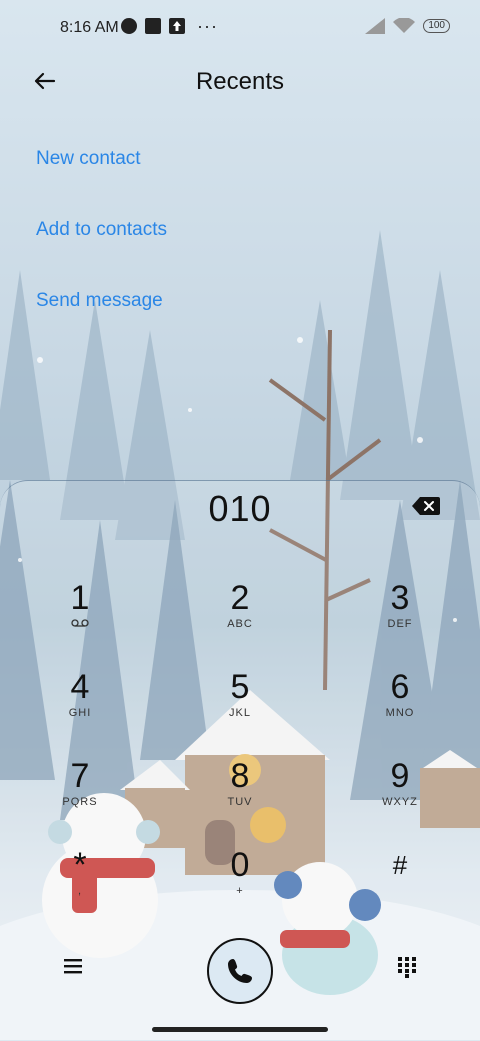 The height and width of the screenshot is (1041, 480). Describe the element at coordinates (177, 26) in the screenshot. I see `upload-icon` at that location.